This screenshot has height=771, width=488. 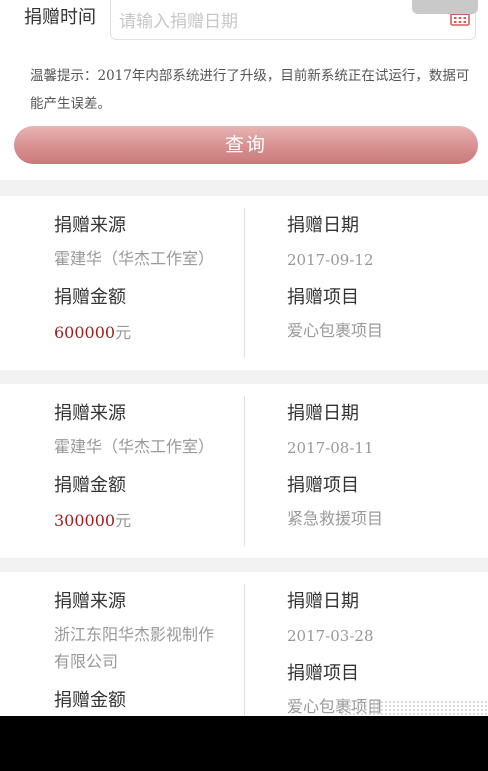 I want to click on project-value: 紧急救援项目, so click(x=335, y=518).